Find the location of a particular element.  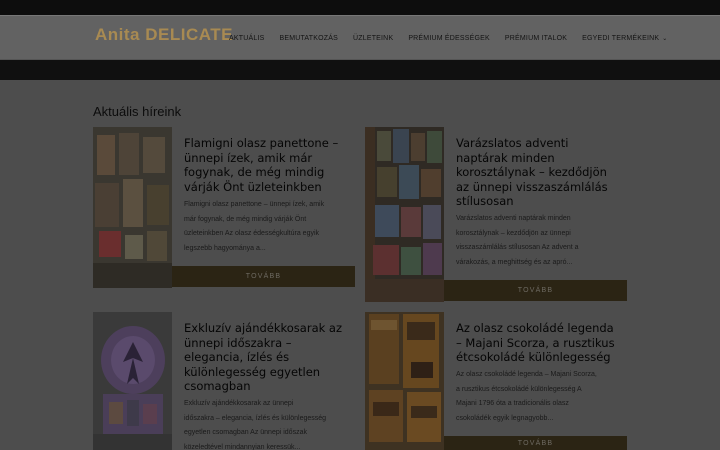

nav-item-egyedi-termekeink-label: EGYEDI TERMÉKEINK is located at coordinates (621, 38).